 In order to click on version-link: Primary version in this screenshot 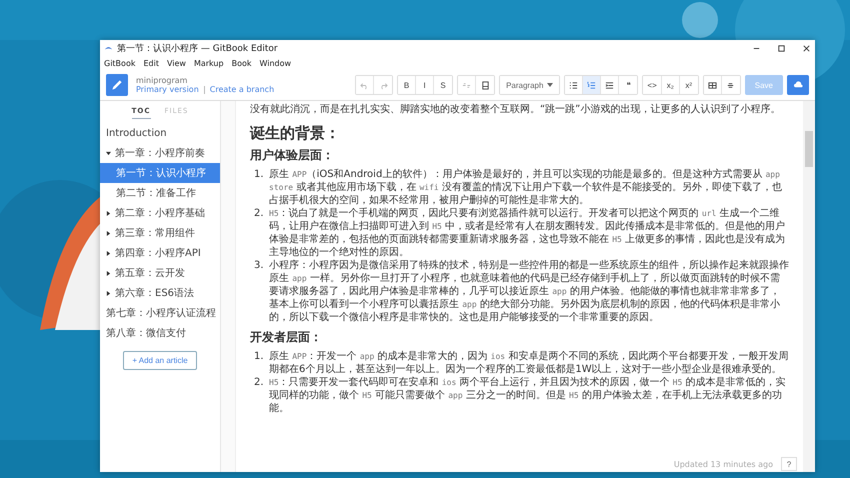, I will do `click(167, 89)`.